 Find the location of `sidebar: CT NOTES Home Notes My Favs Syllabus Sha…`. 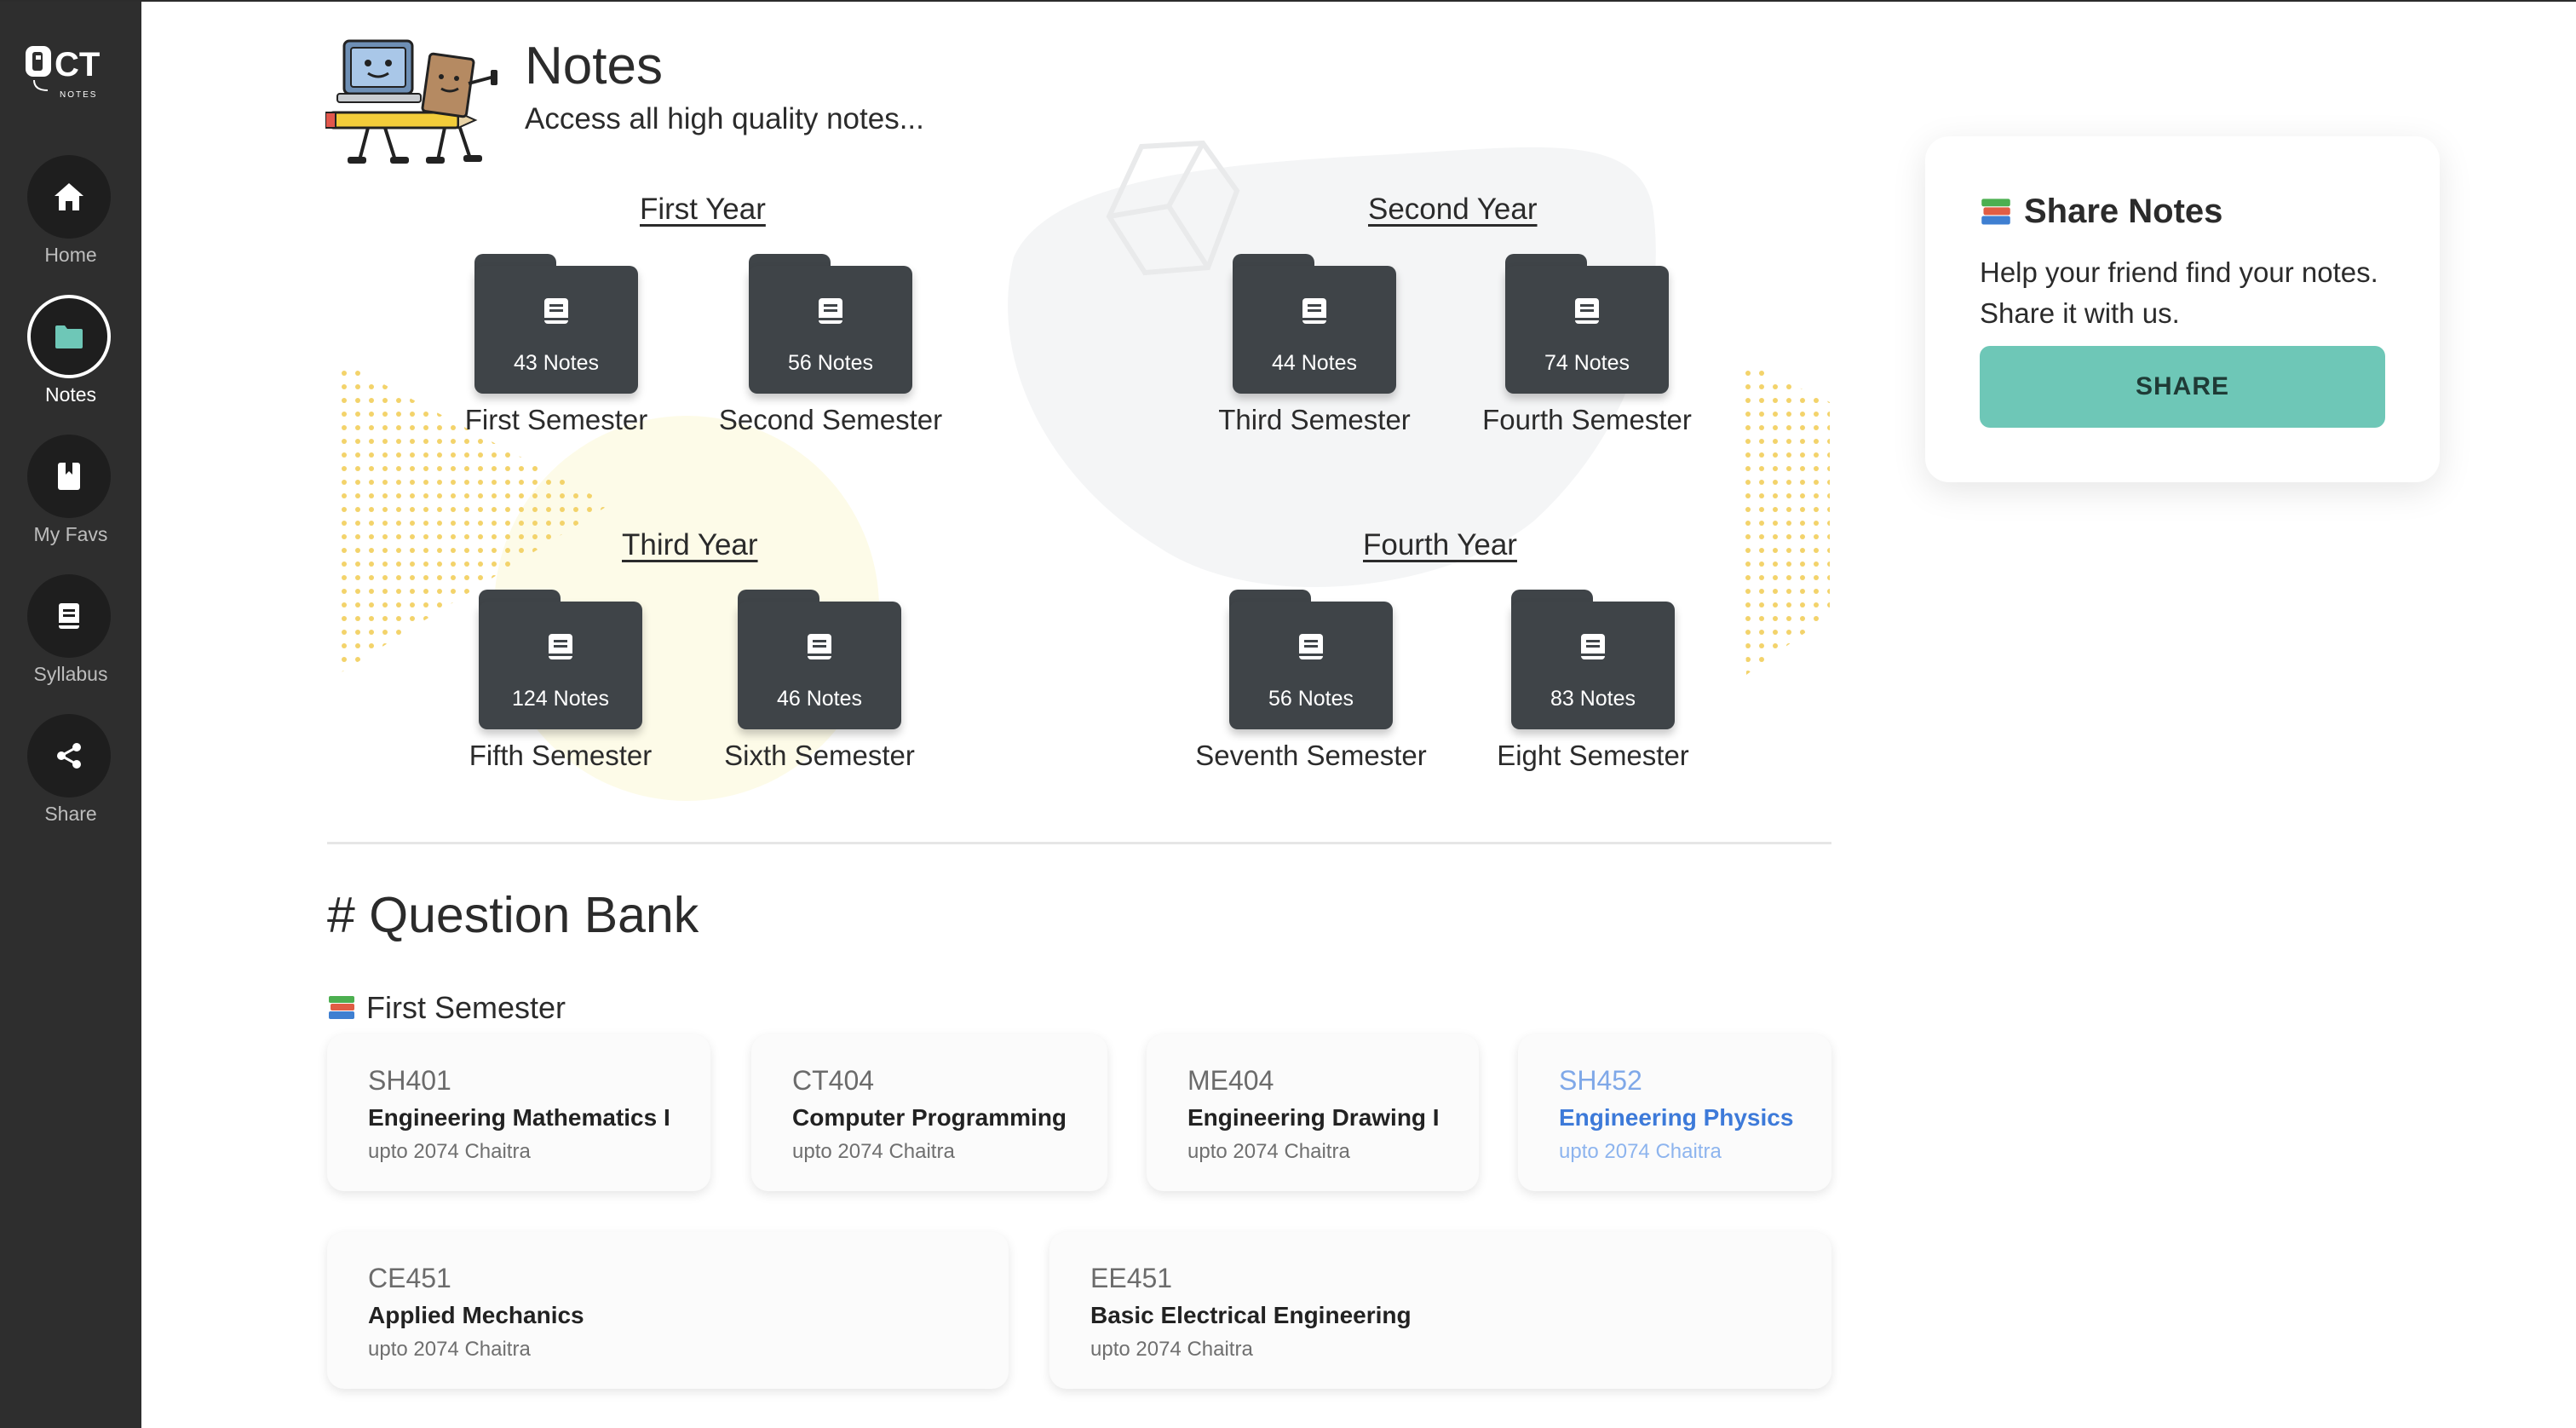

sidebar: CT NOTES Home Notes My Favs Syllabus Sha… is located at coordinates (71, 715).